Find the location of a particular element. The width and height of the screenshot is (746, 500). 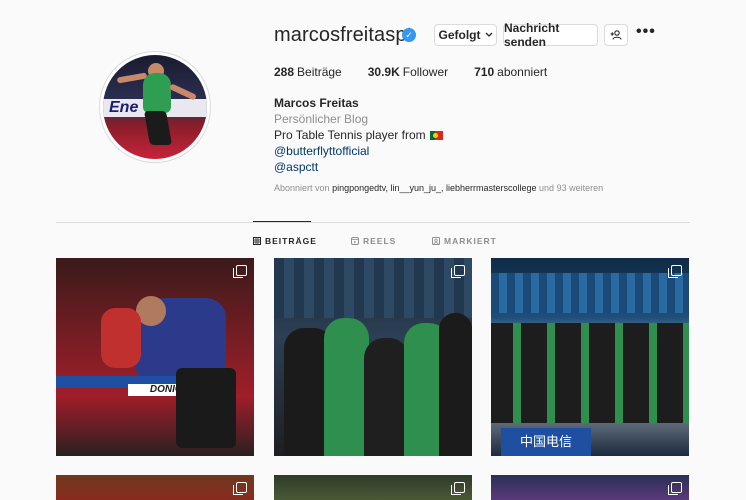

post-image-opponent is located at coordinates (121, 338).